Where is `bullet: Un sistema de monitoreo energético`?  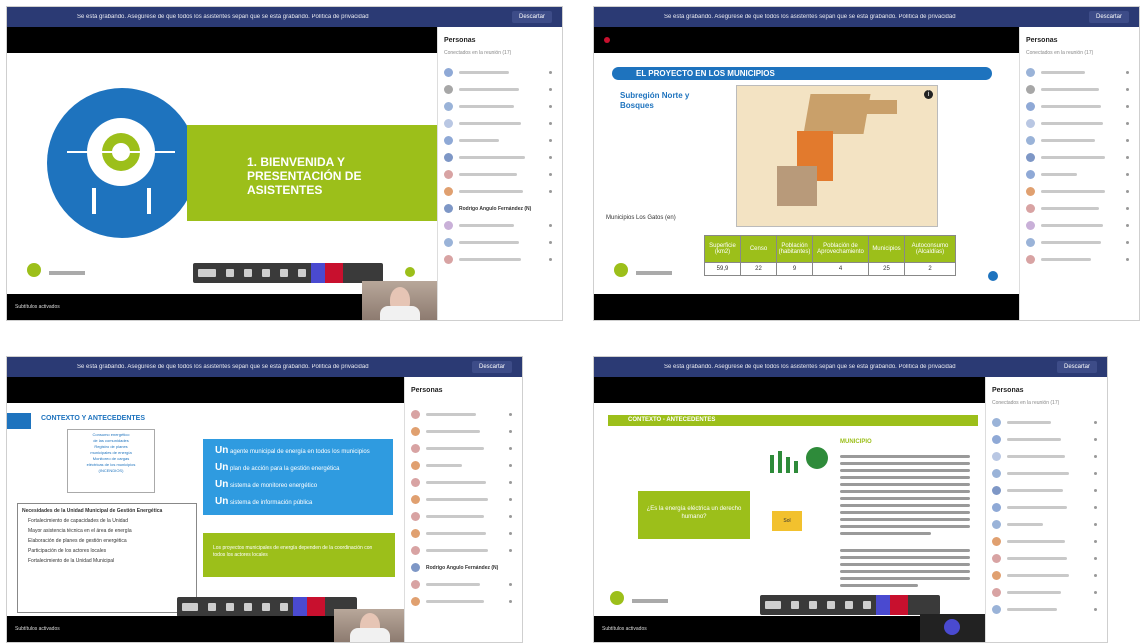 bullet: Un sistema de monitoreo energético is located at coordinates (266, 484).